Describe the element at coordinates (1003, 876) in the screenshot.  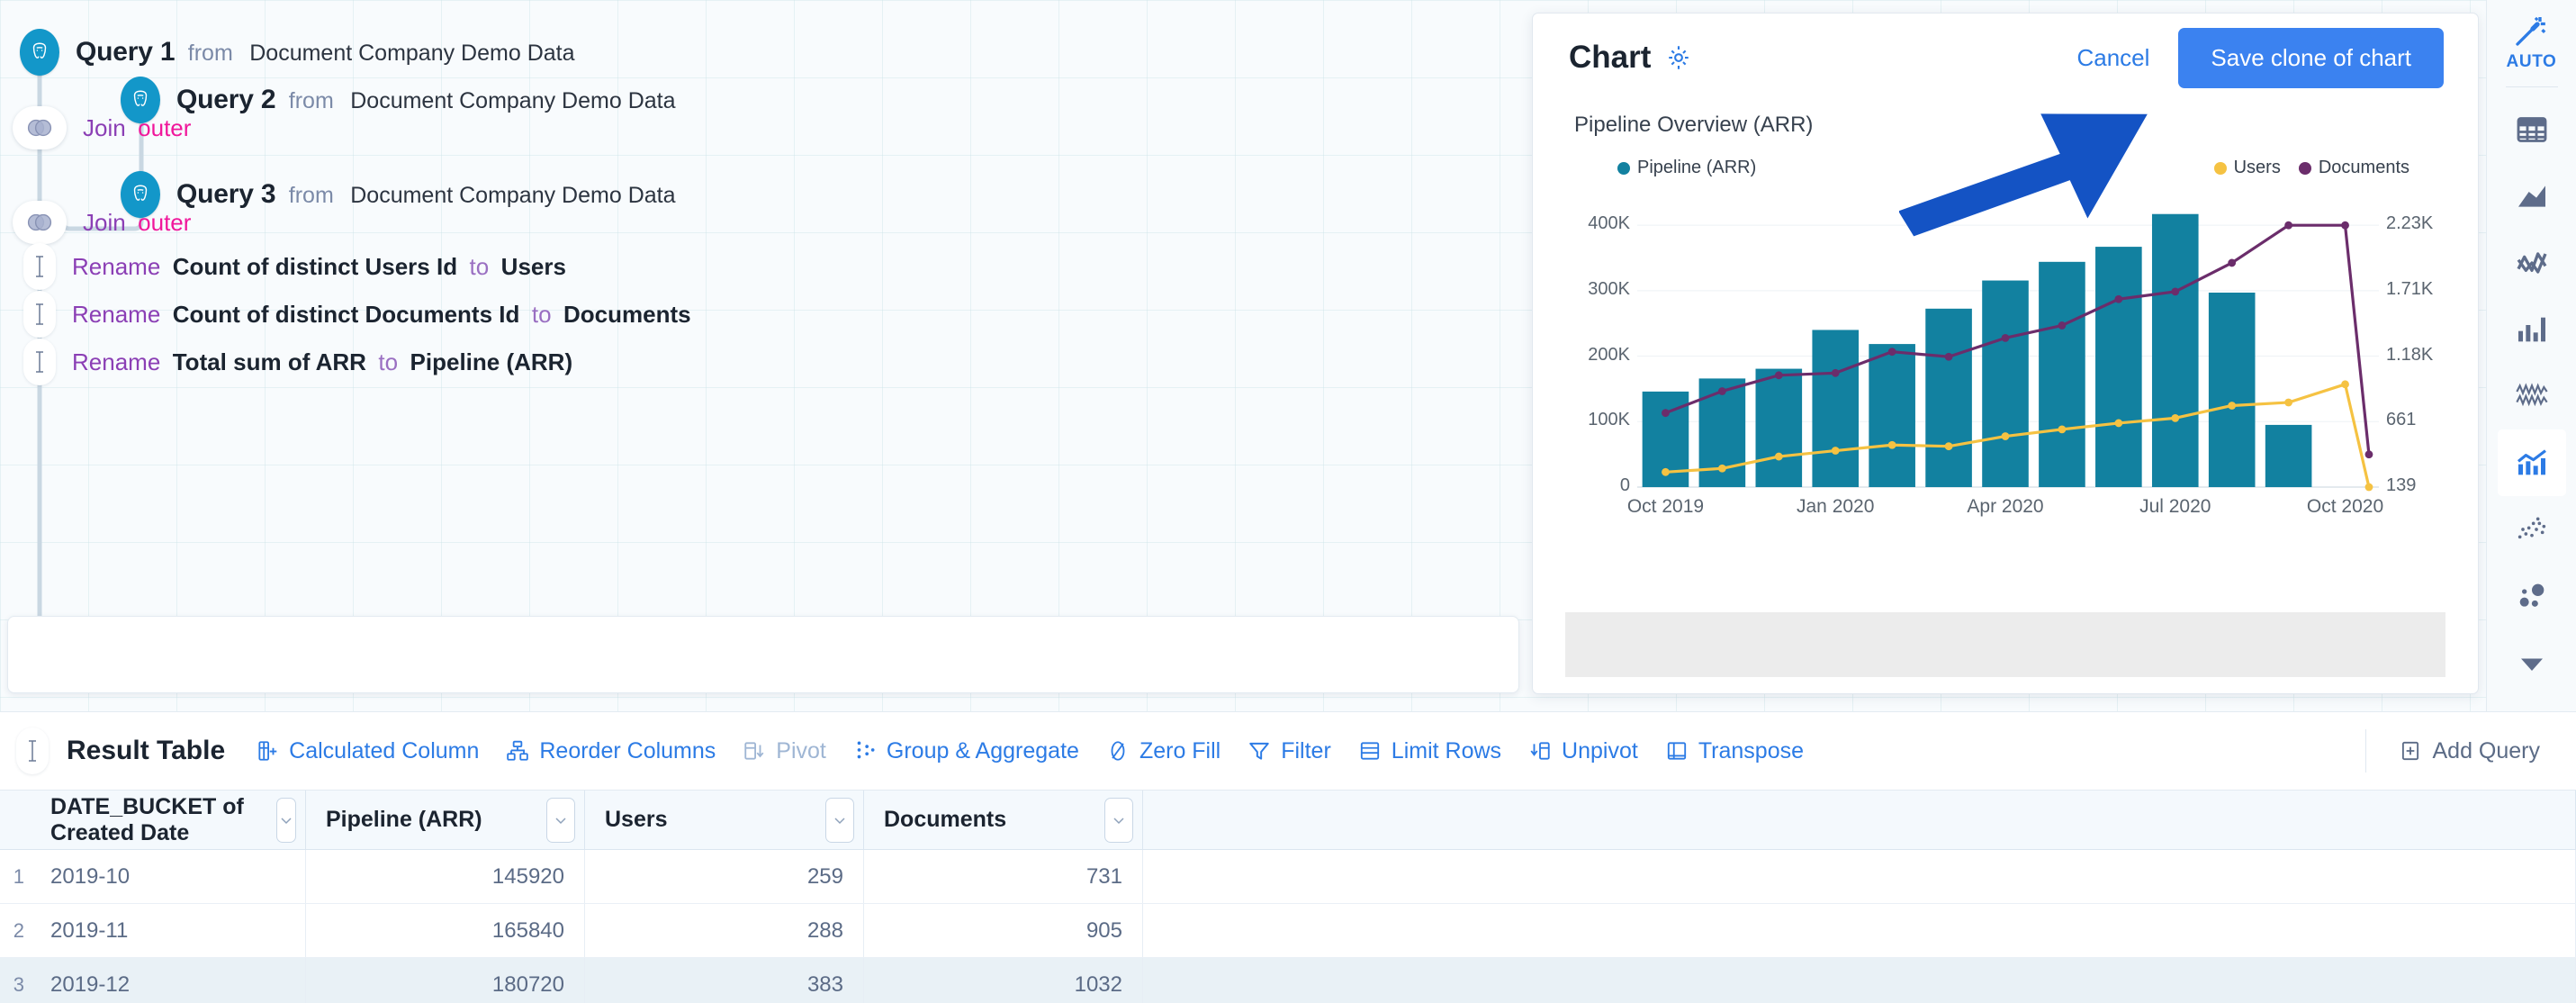
I see `cell-documents: 731` at that location.